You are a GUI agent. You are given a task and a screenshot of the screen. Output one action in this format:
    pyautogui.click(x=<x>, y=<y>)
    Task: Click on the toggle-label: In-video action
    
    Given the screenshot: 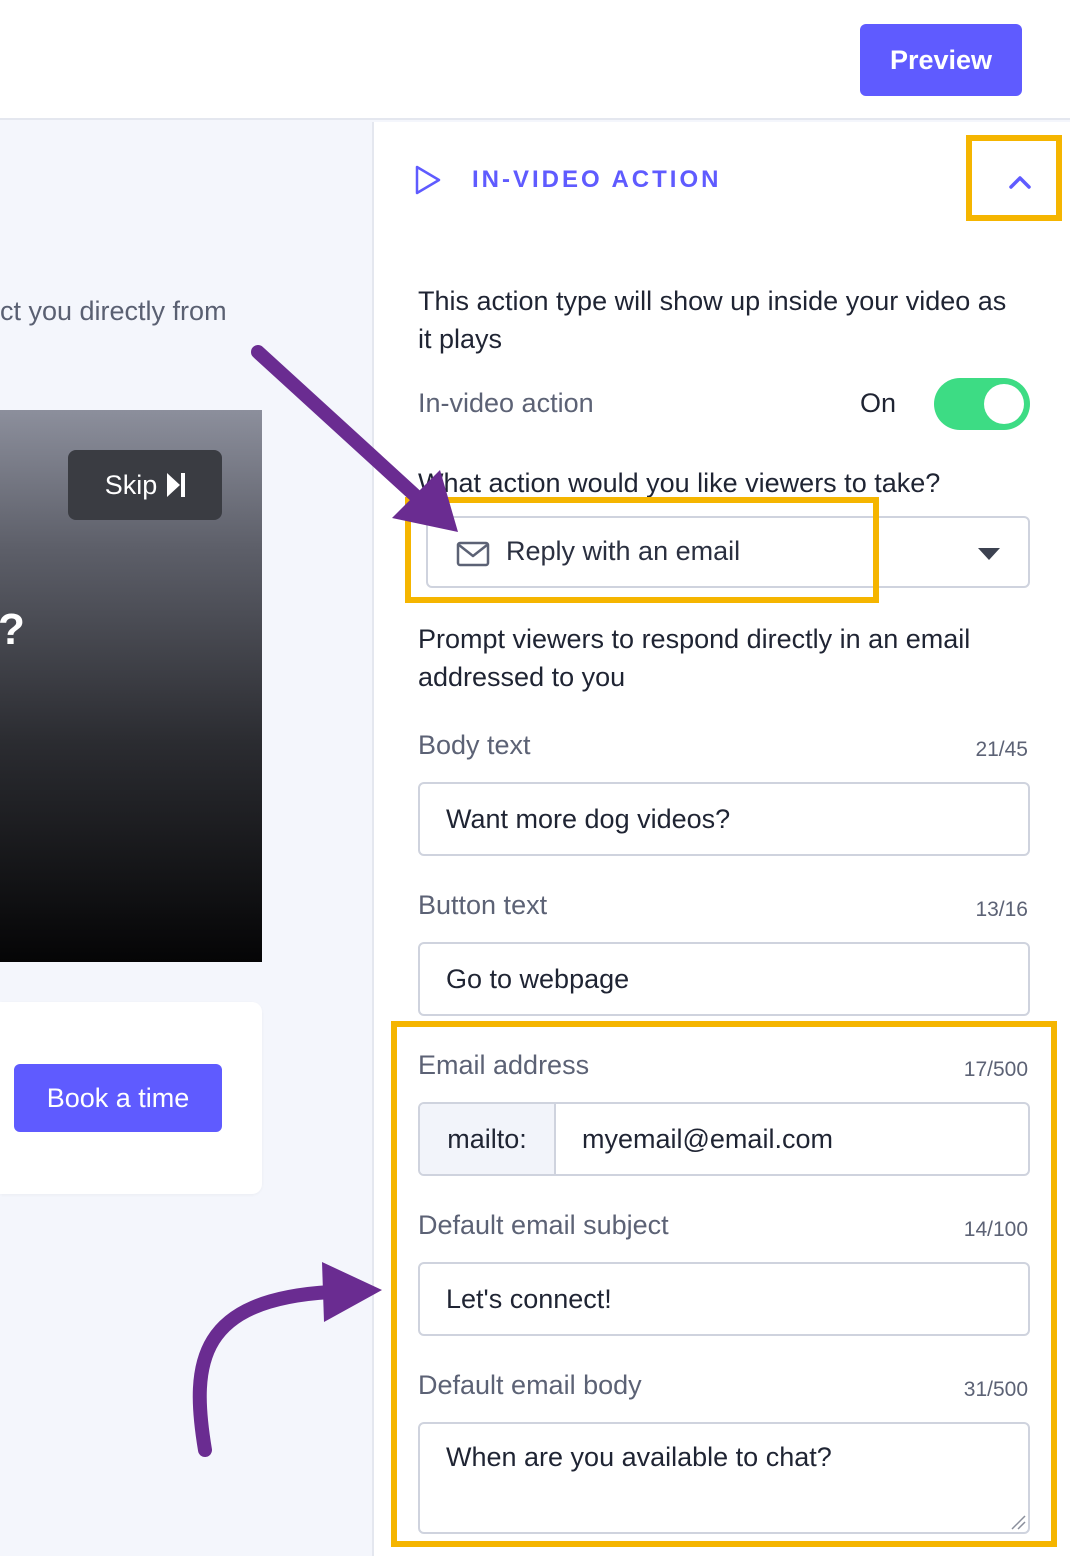 What is the action you would take?
    pyautogui.click(x=506, y=403)
    